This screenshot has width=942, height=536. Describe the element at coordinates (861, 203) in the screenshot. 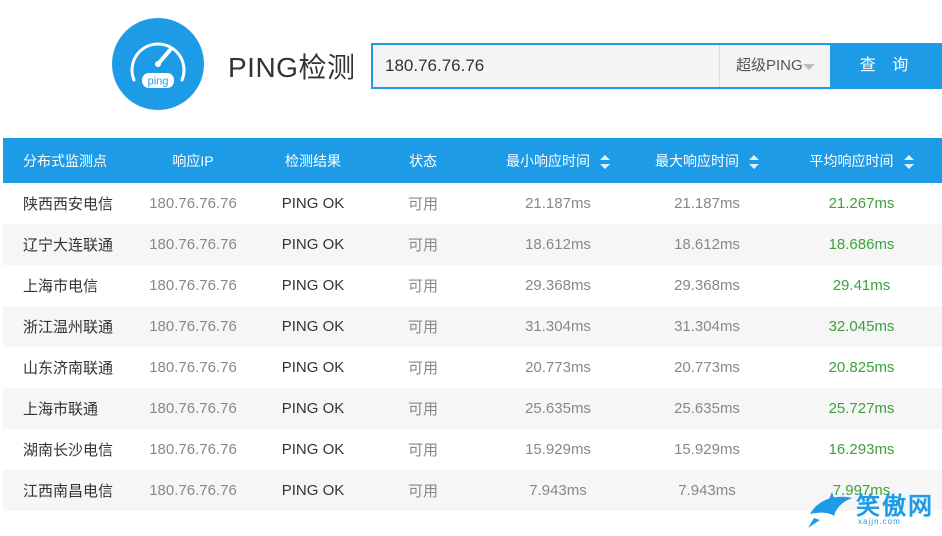

I see `cell-avg: 21.267ms` at that location.